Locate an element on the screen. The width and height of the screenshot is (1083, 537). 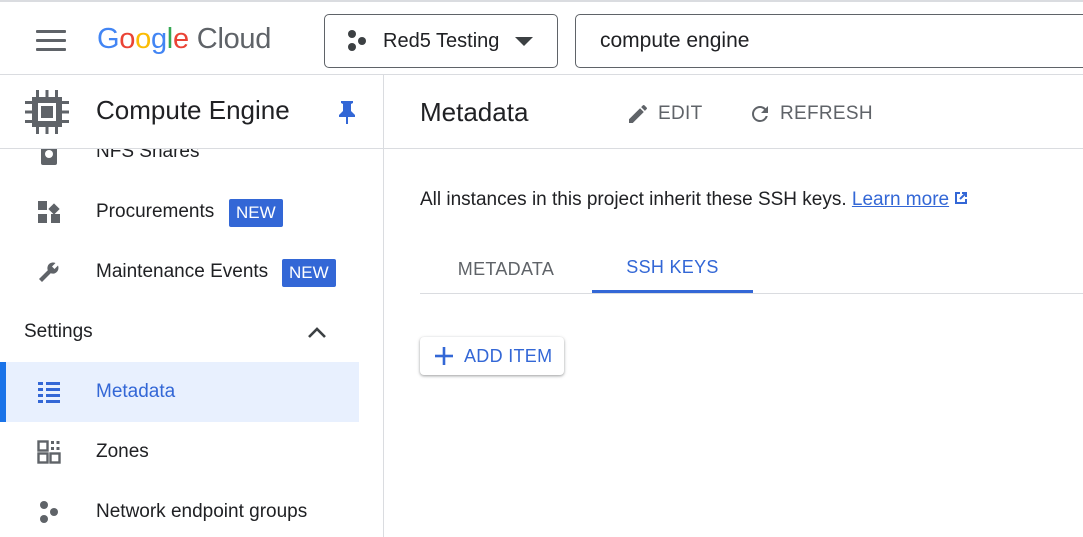
edit-button: EDIT is located at coordinates (664, 114).